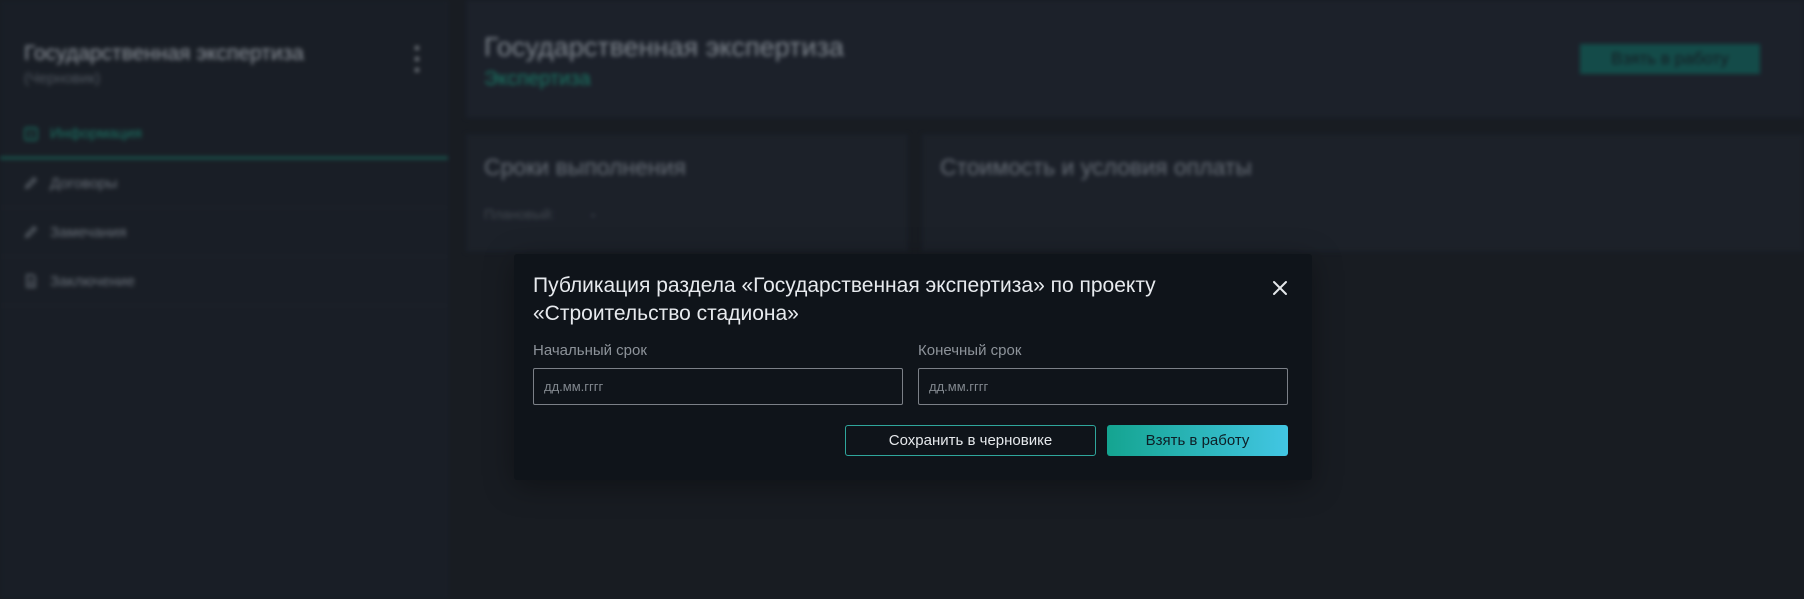 The width and height of the screenshot is (1804, 599). I want to click on start-date-field: Начальный срок, so click(718, 373).